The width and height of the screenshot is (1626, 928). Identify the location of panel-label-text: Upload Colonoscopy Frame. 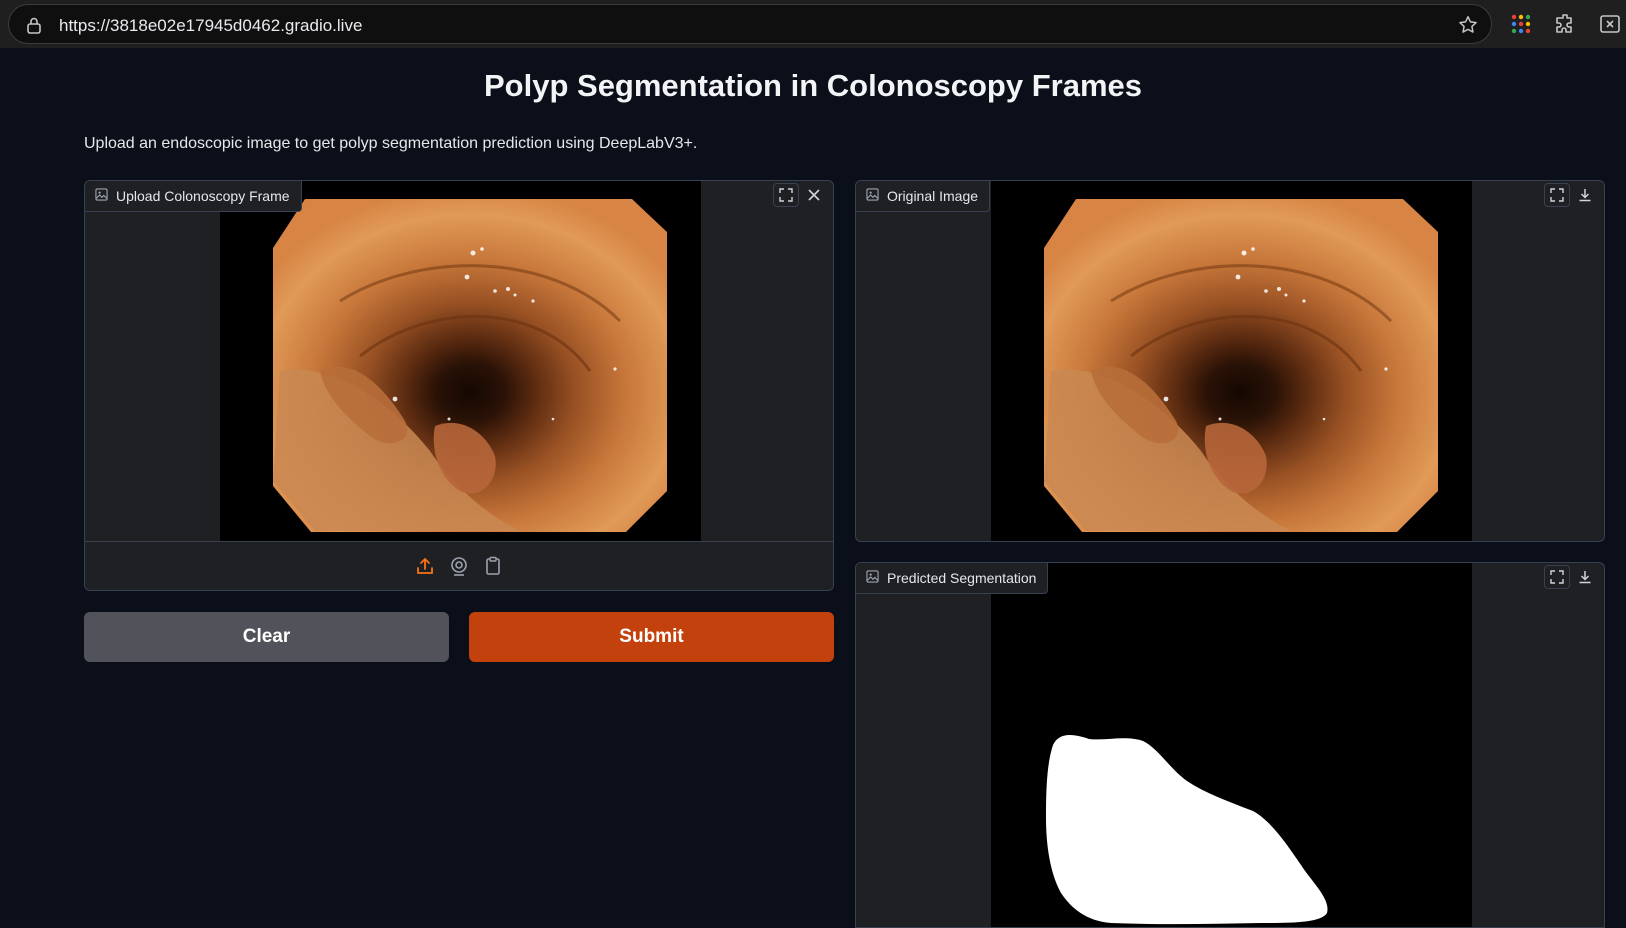
(203, 196).